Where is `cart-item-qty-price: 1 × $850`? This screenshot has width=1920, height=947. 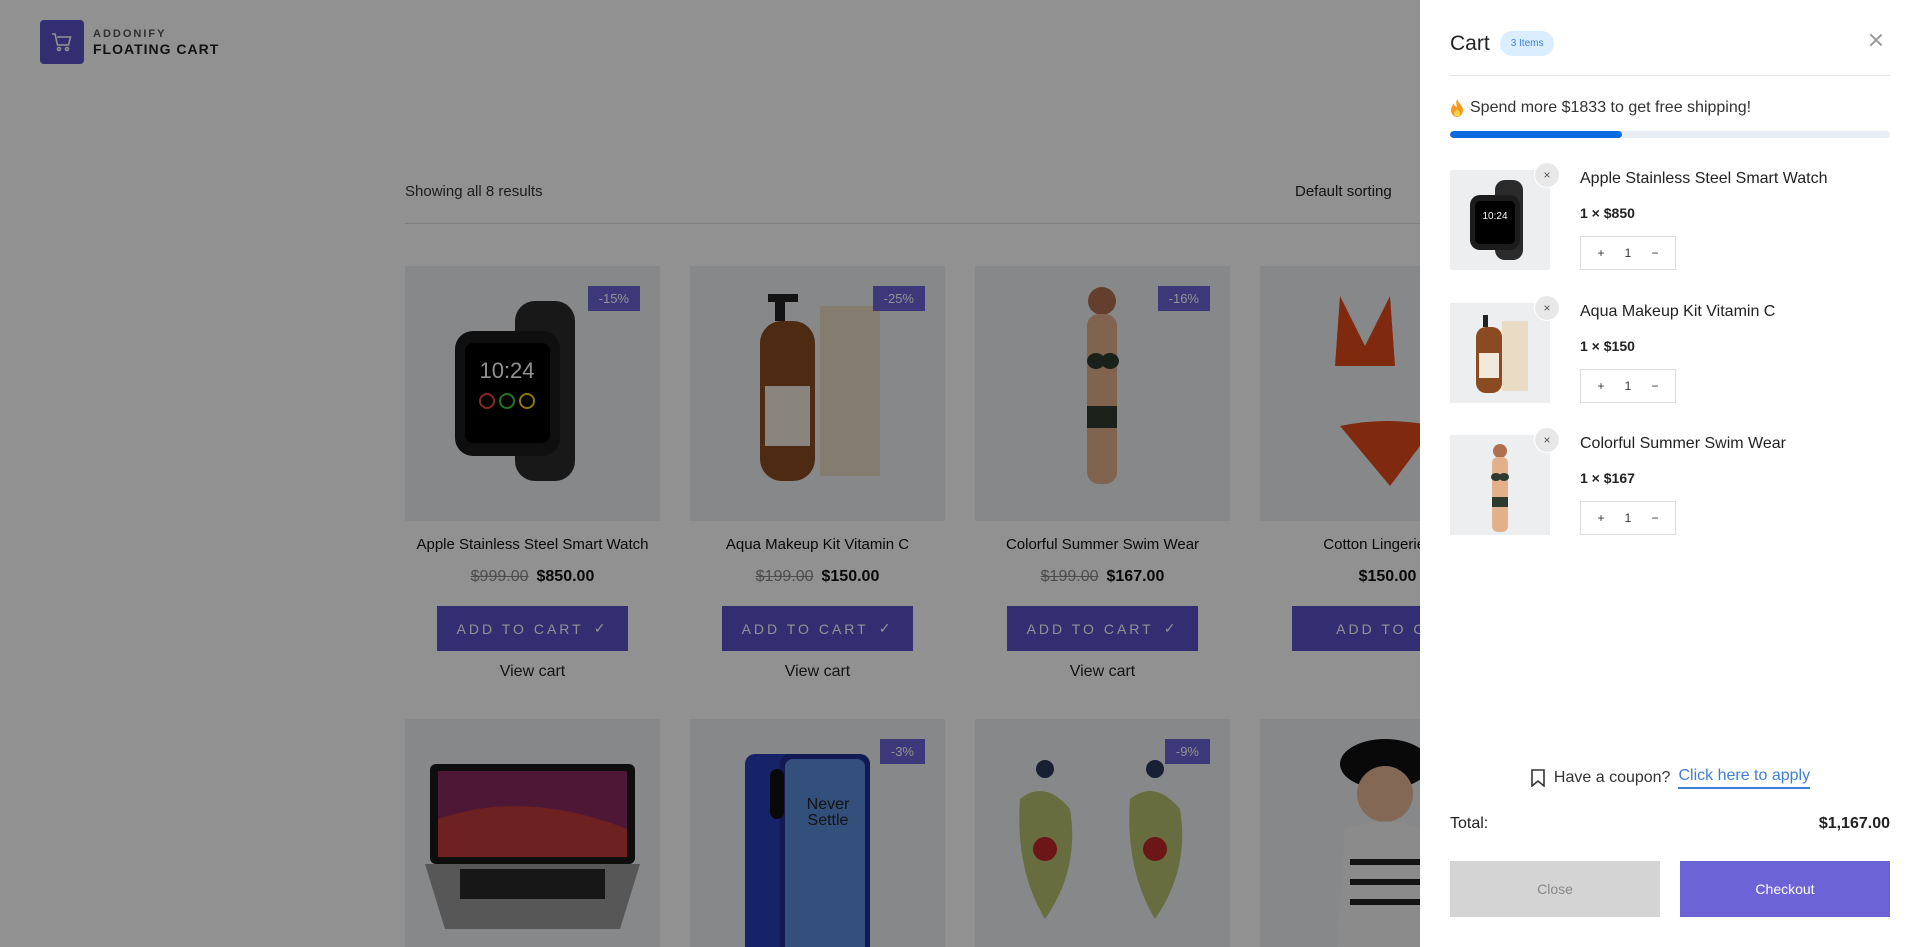
cart-item-qty-price: 1 × $850 is located at coordinates (1607, 213).